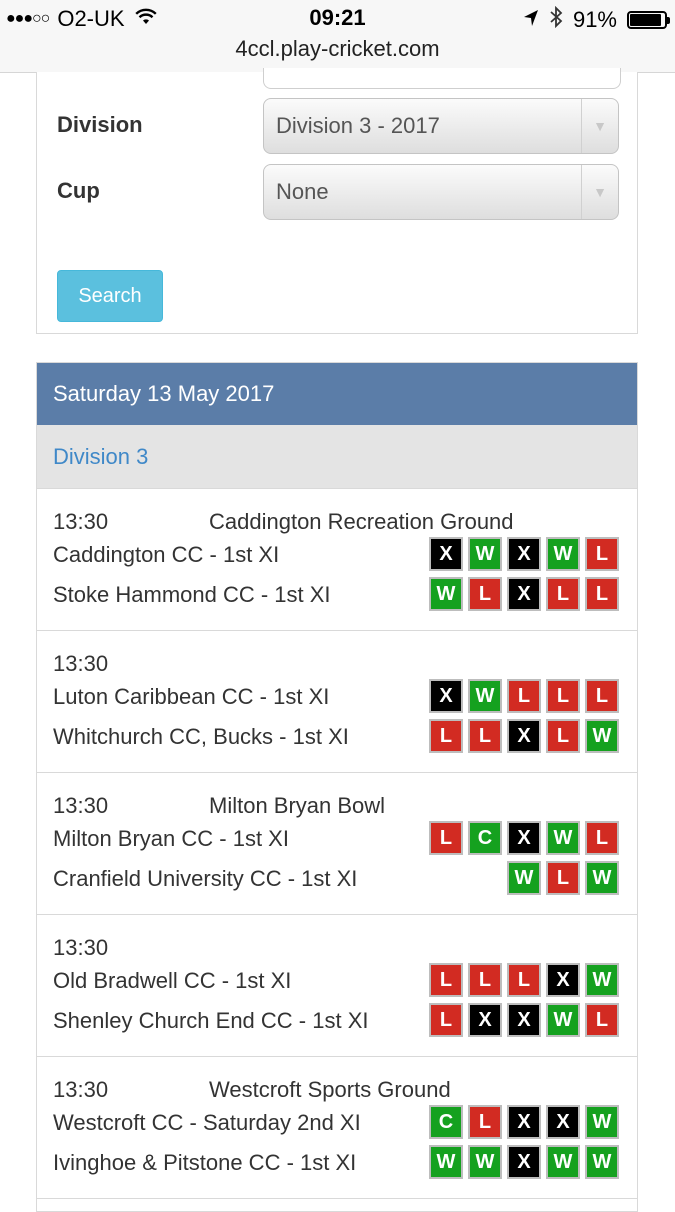  I want to click on chevron-down-icon: ▼, so click(599, 192).